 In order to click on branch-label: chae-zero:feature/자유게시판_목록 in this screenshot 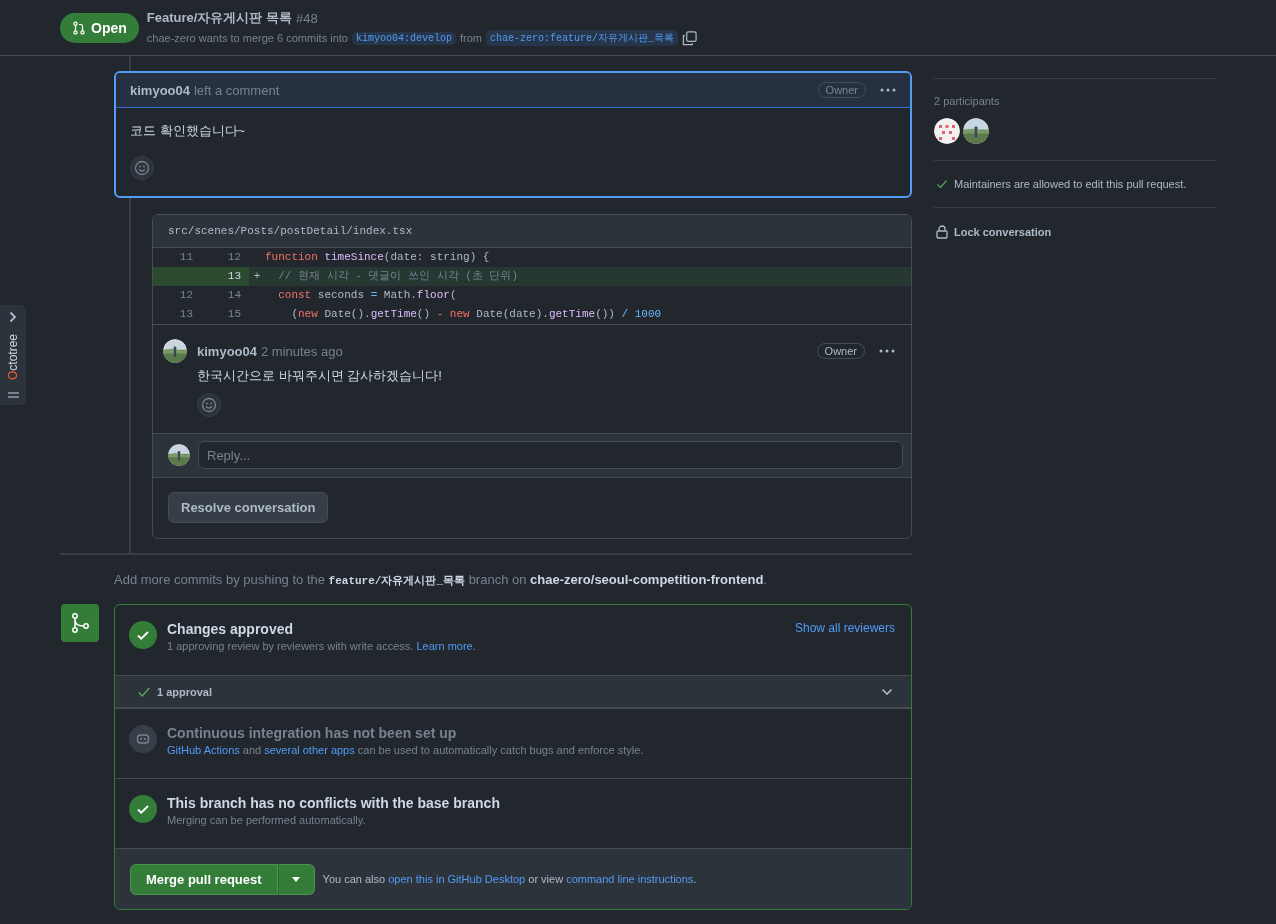, I will do `click(581, 38)`.